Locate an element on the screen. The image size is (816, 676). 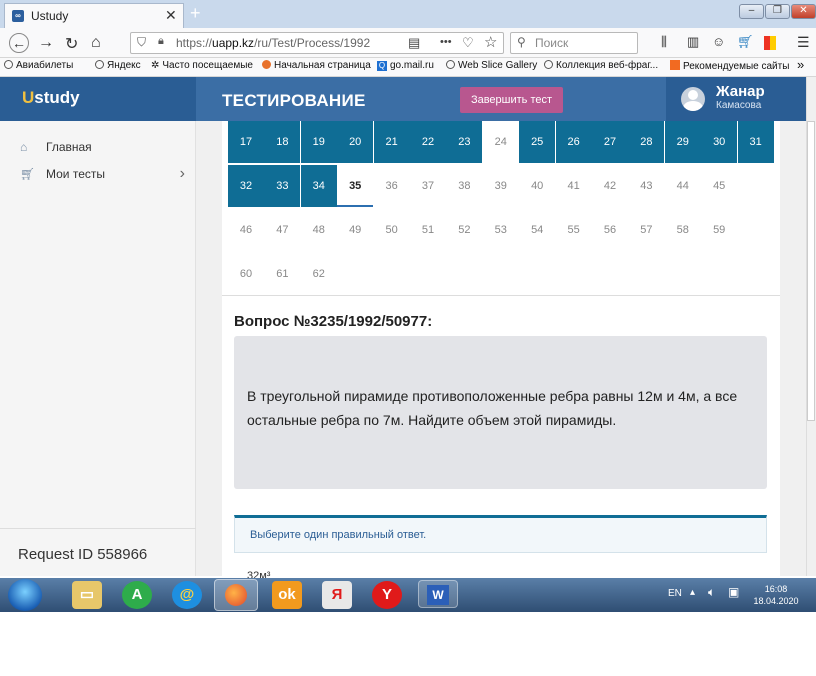
maximize-button: ❐ is located at coordinates (777, 11).